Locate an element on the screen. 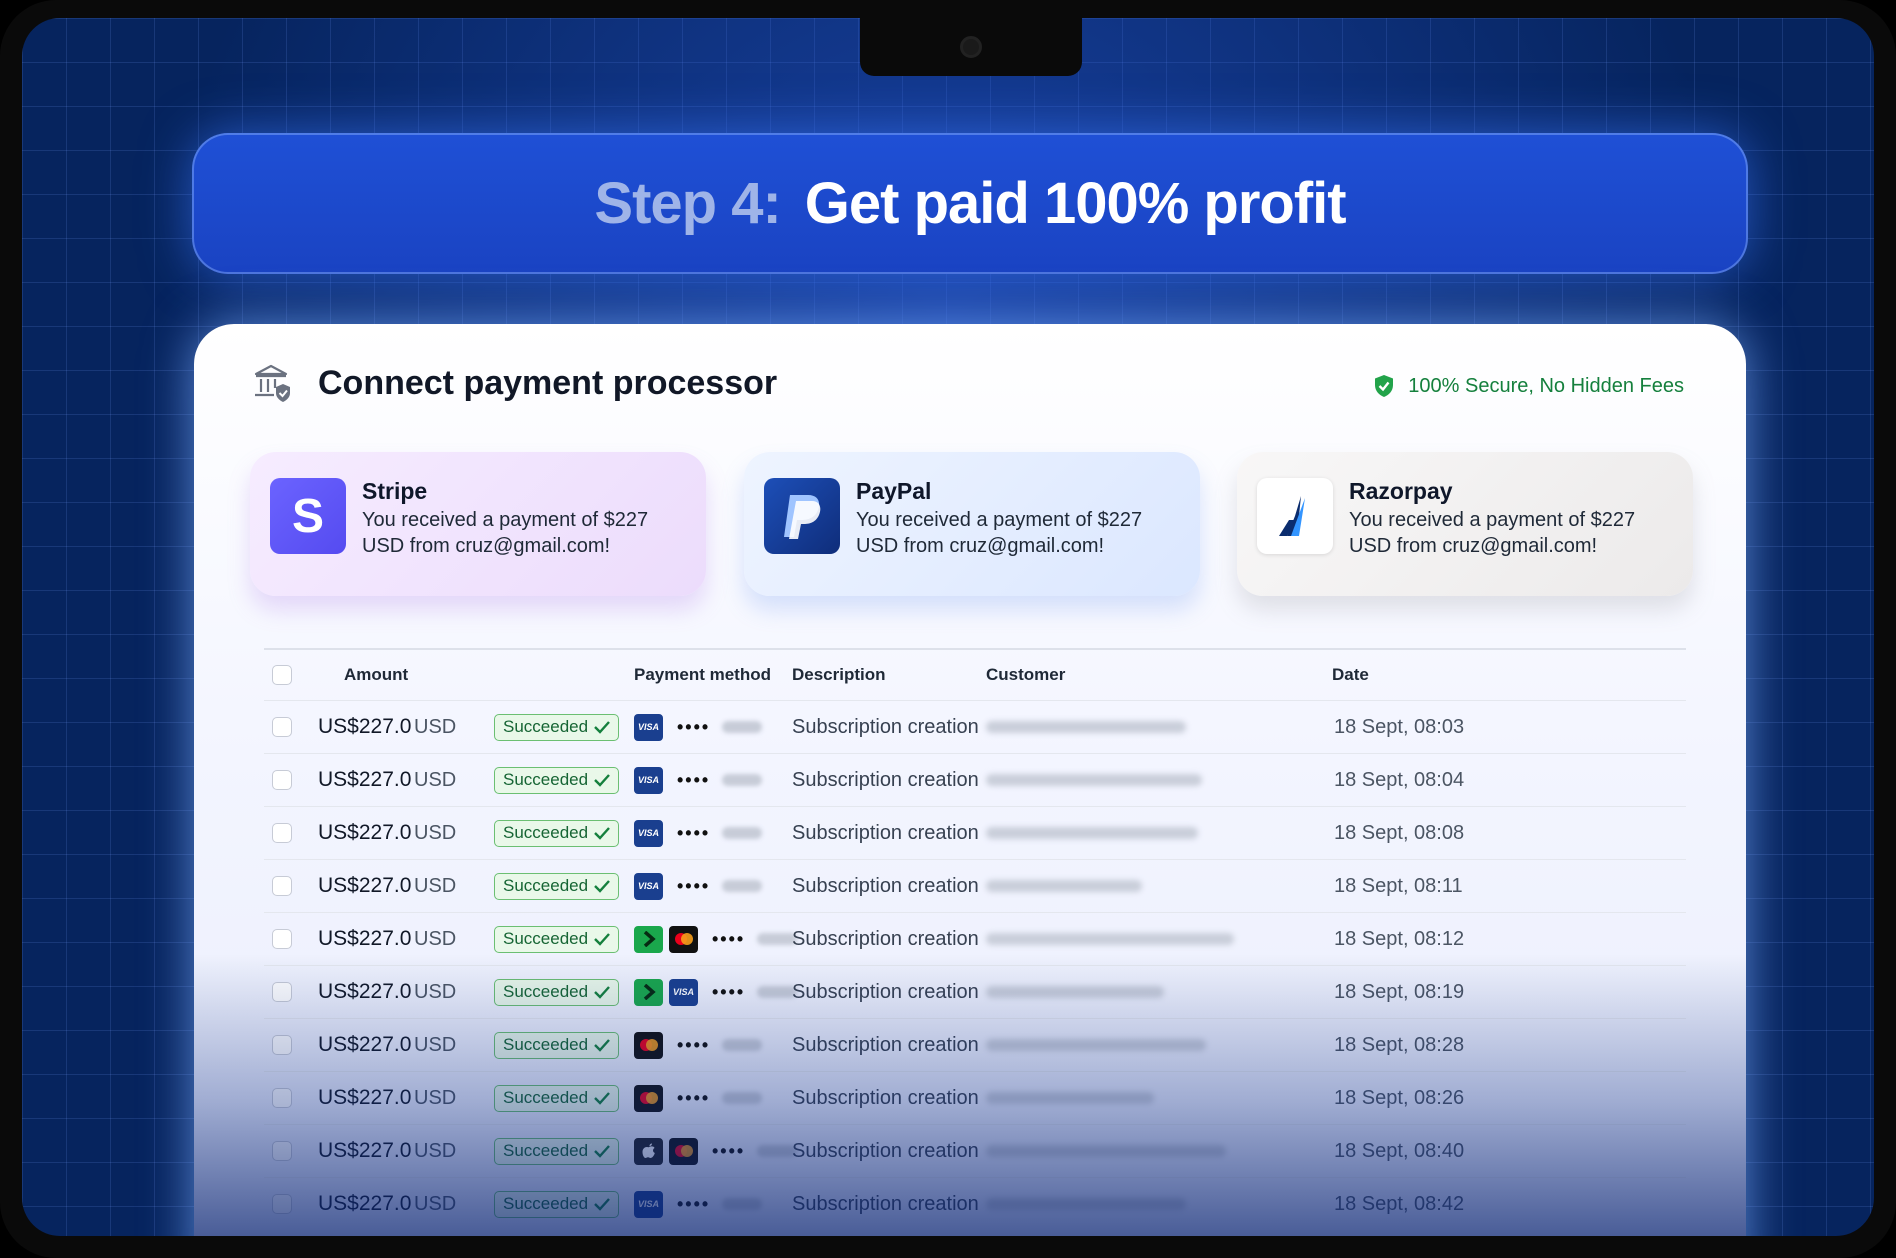  razorpay-logo-icon is located at coordinates (1295, 516).